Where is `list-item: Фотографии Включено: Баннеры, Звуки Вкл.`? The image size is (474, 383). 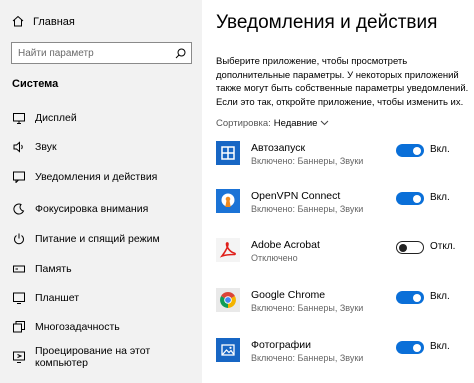
list-item: Фотографии Включено: Баннеры, Звуки Вкл. is located at coordinates (345, 358).